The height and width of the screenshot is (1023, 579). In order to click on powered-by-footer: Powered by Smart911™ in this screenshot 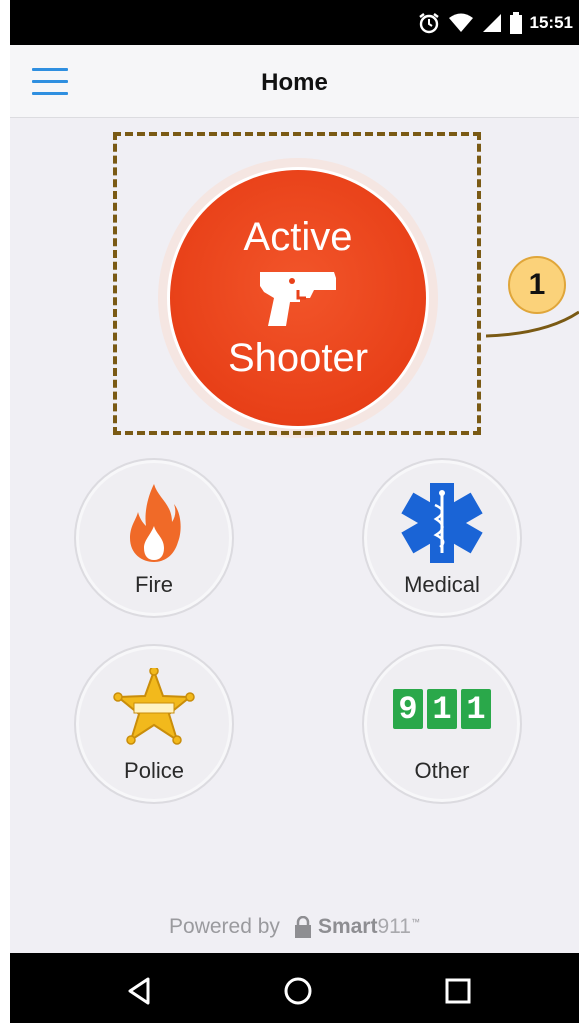, I will do `click(294, 927)`.